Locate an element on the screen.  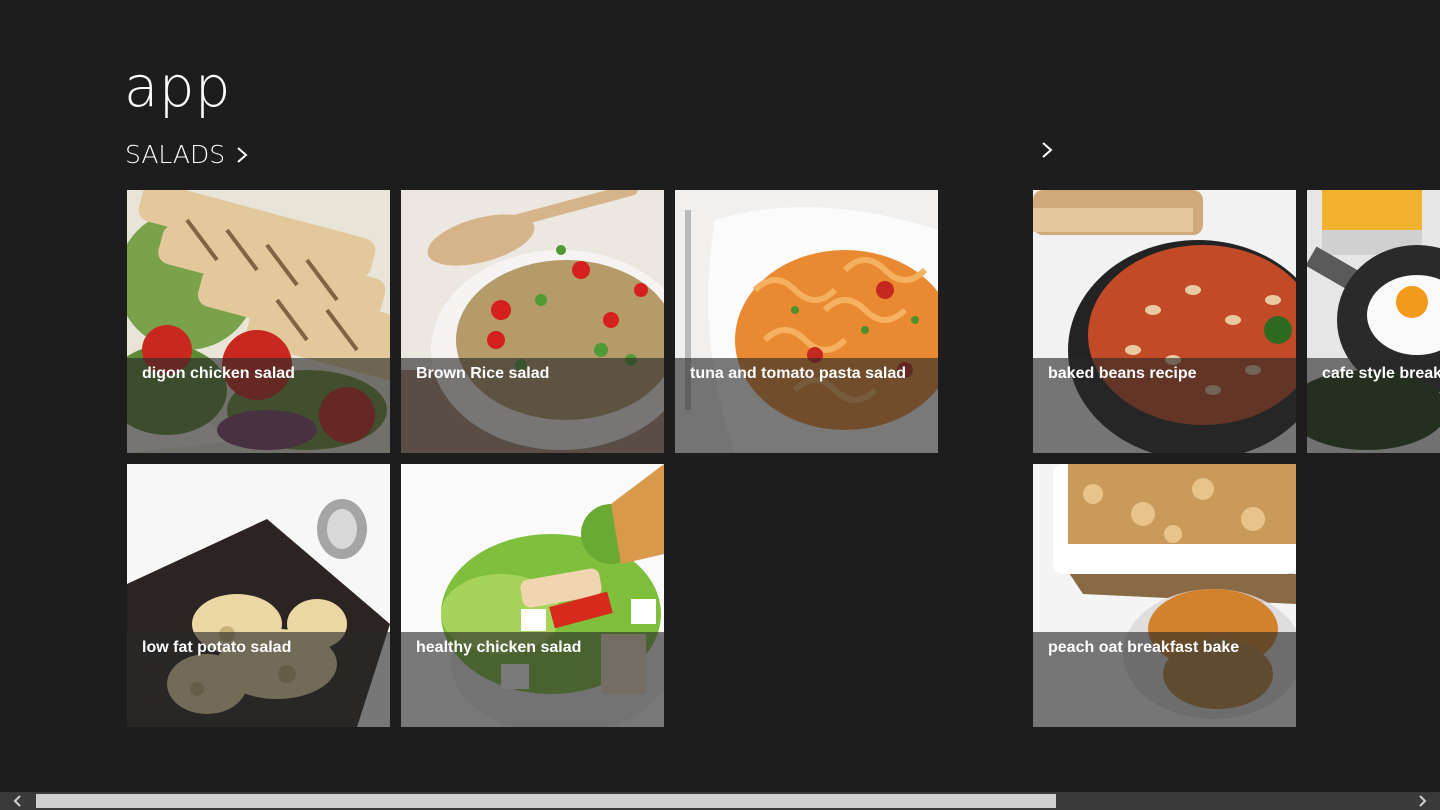
scroll-left-button is located at coordinates (18, 801).